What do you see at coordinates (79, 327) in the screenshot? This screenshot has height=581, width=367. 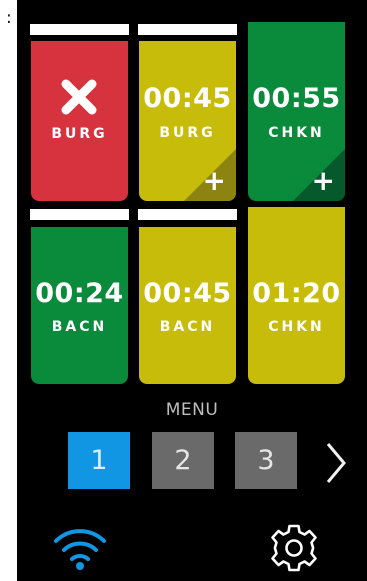 I see `tile-4-item-label: BACN` at bounding box center [79, 327].